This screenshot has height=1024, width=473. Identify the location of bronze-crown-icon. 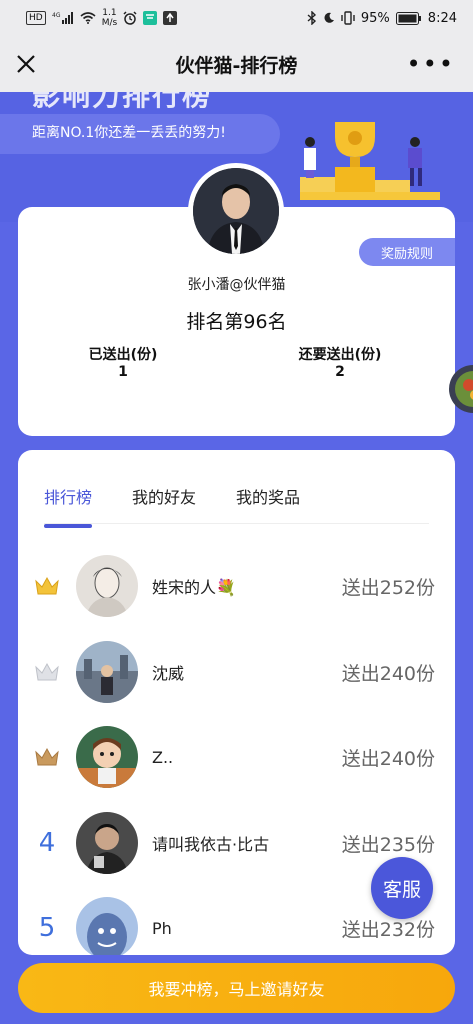
(47, 757).